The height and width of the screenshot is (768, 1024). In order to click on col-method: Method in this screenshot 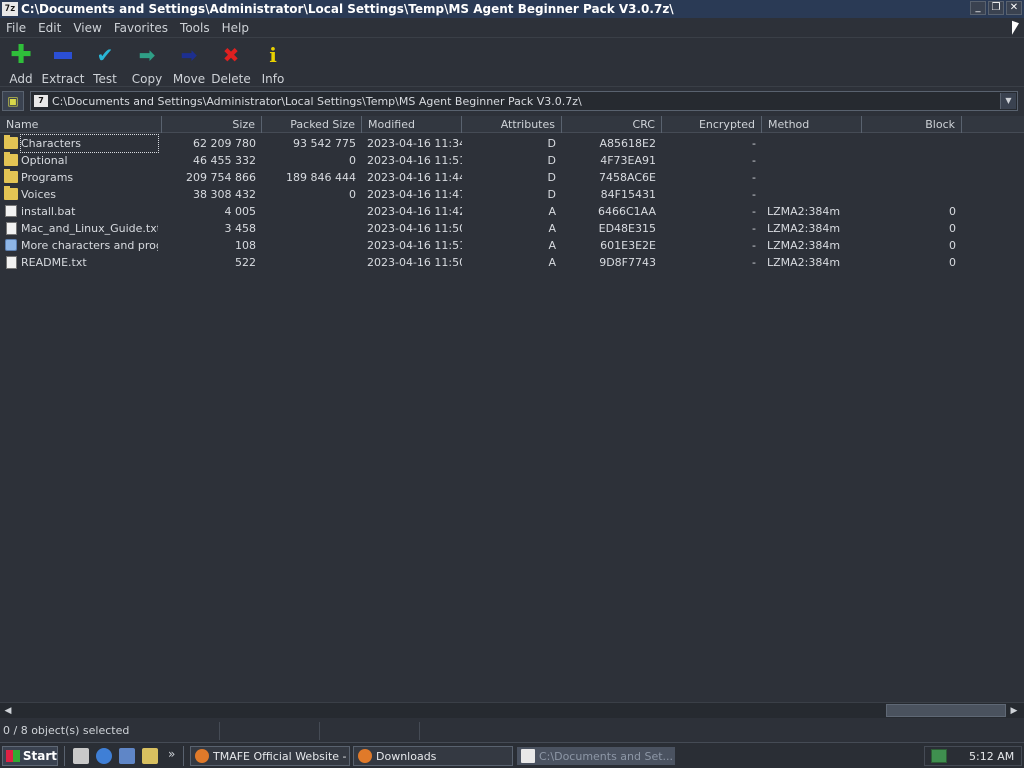, I will do `click(812, 124)`.